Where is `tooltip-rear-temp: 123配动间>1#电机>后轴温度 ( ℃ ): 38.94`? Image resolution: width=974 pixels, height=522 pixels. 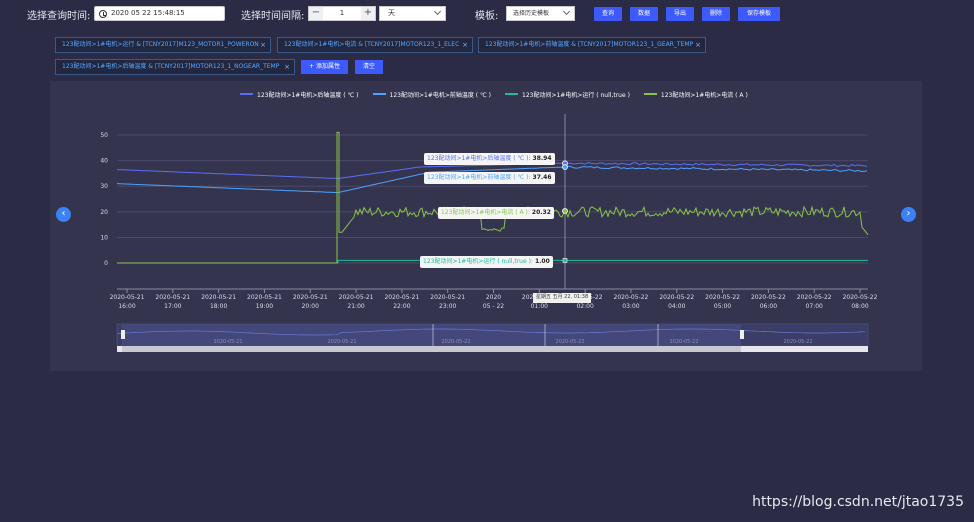 tooltip-rear-temp: 123配动间>1#电机>后轴温度 ( ℃ ): 38.94 is located at coordinates (489, 159).